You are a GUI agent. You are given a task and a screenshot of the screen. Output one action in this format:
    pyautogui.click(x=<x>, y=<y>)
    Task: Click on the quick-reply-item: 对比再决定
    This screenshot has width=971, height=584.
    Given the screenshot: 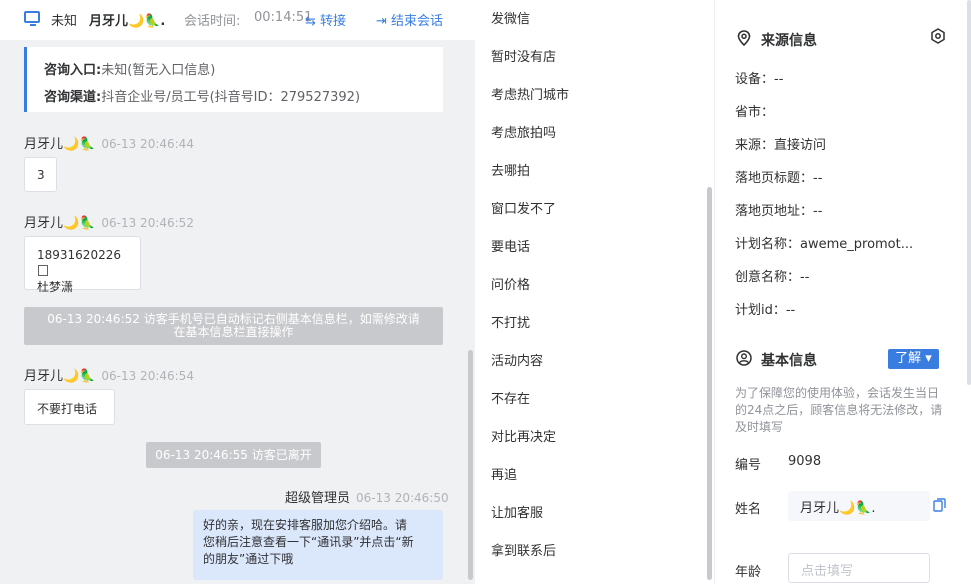 What is the action you would take?
    pyautogui.click(x=523, y=435)
    